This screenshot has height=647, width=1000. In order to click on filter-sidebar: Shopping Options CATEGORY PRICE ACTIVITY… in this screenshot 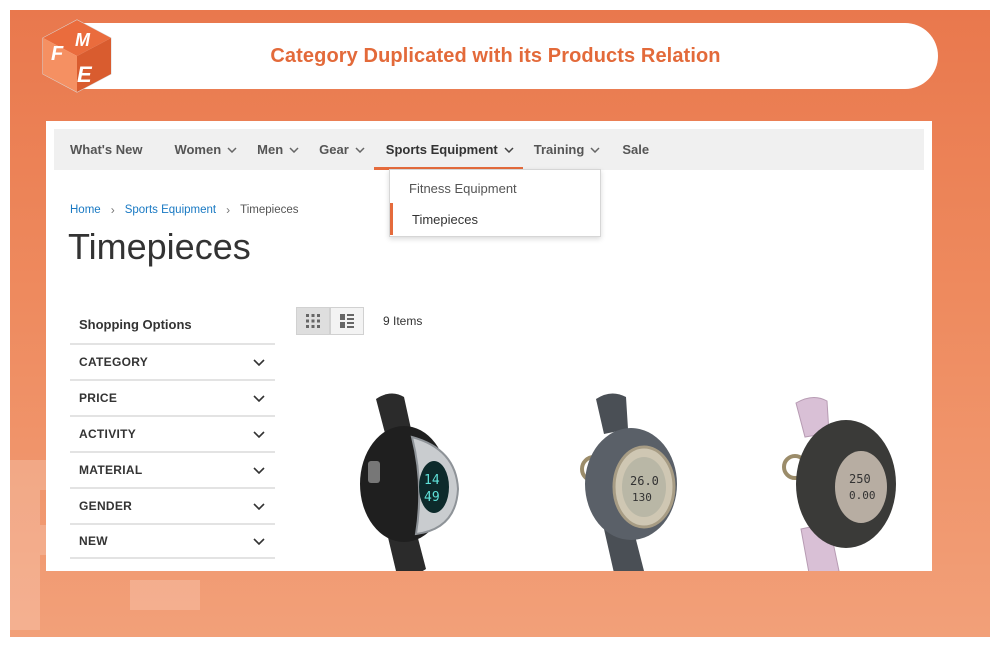, I will do `click(172, 433)`.